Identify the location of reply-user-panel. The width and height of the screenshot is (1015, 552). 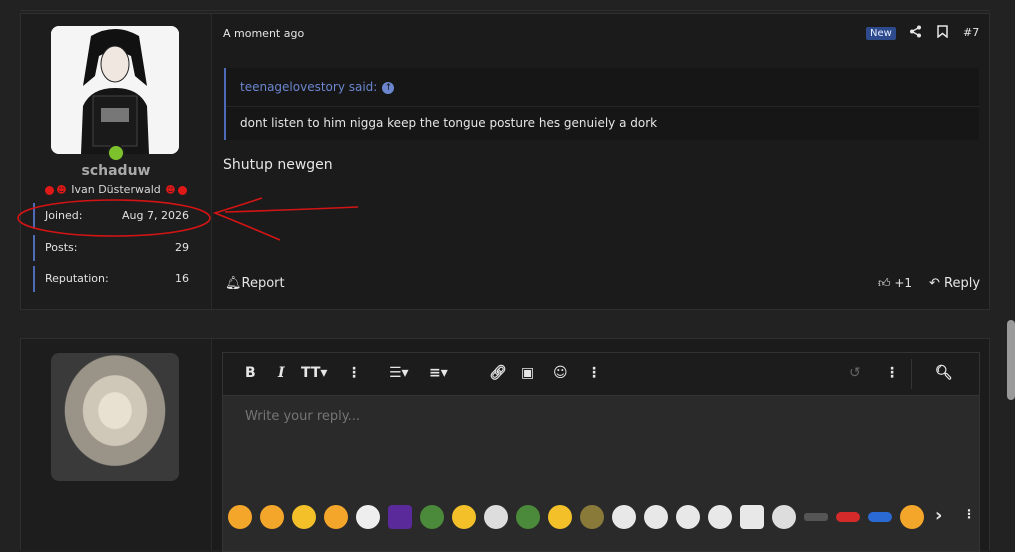
(116, 444).